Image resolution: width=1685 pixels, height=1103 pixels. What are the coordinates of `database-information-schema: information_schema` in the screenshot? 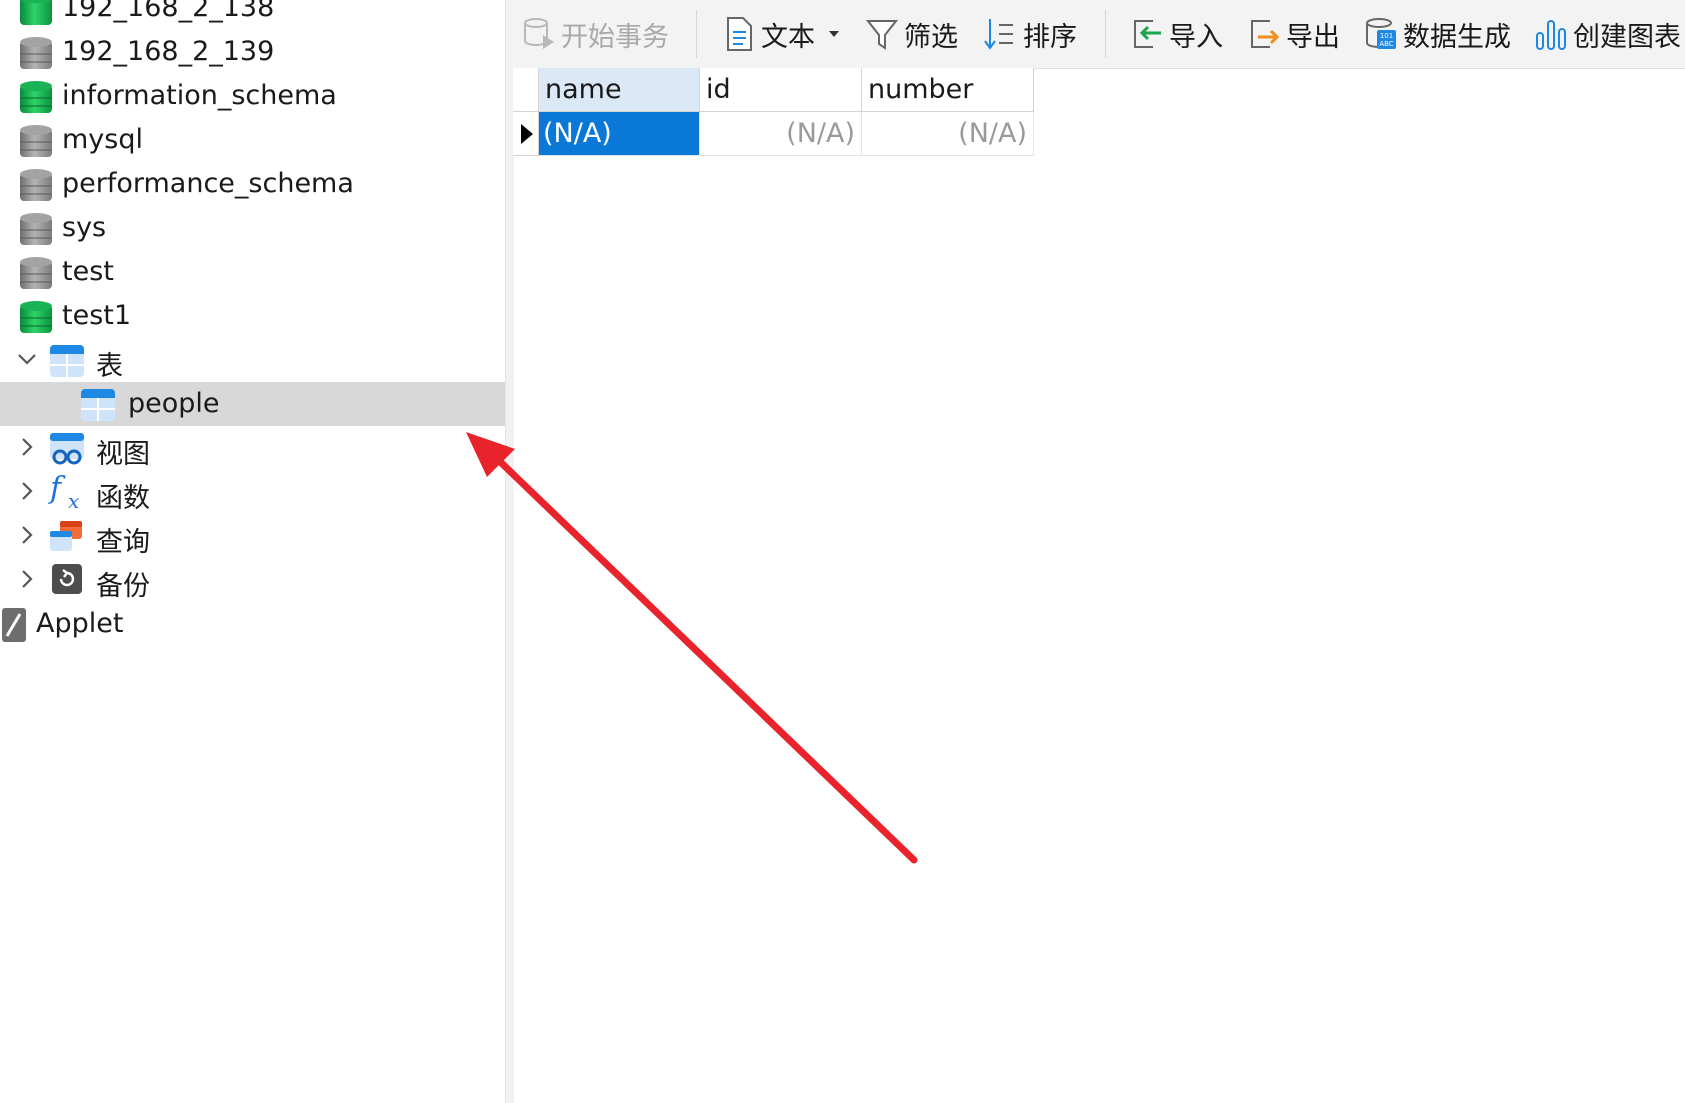 It's located at (252, 96).